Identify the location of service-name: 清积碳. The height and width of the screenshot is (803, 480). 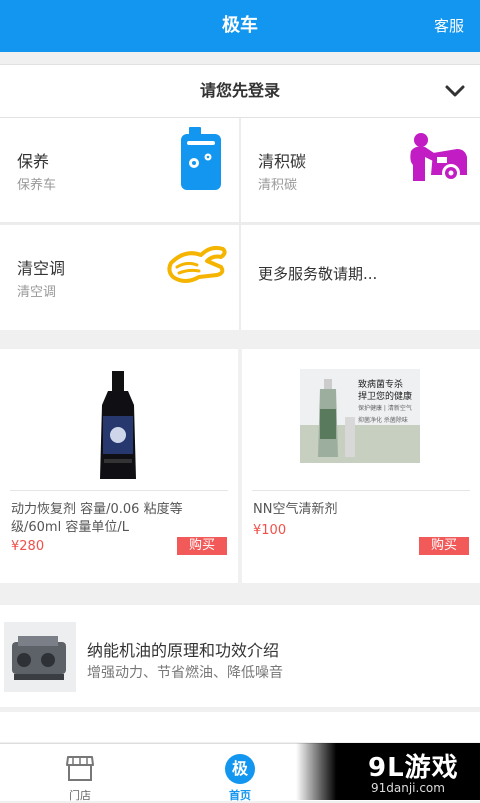
(282, 161).